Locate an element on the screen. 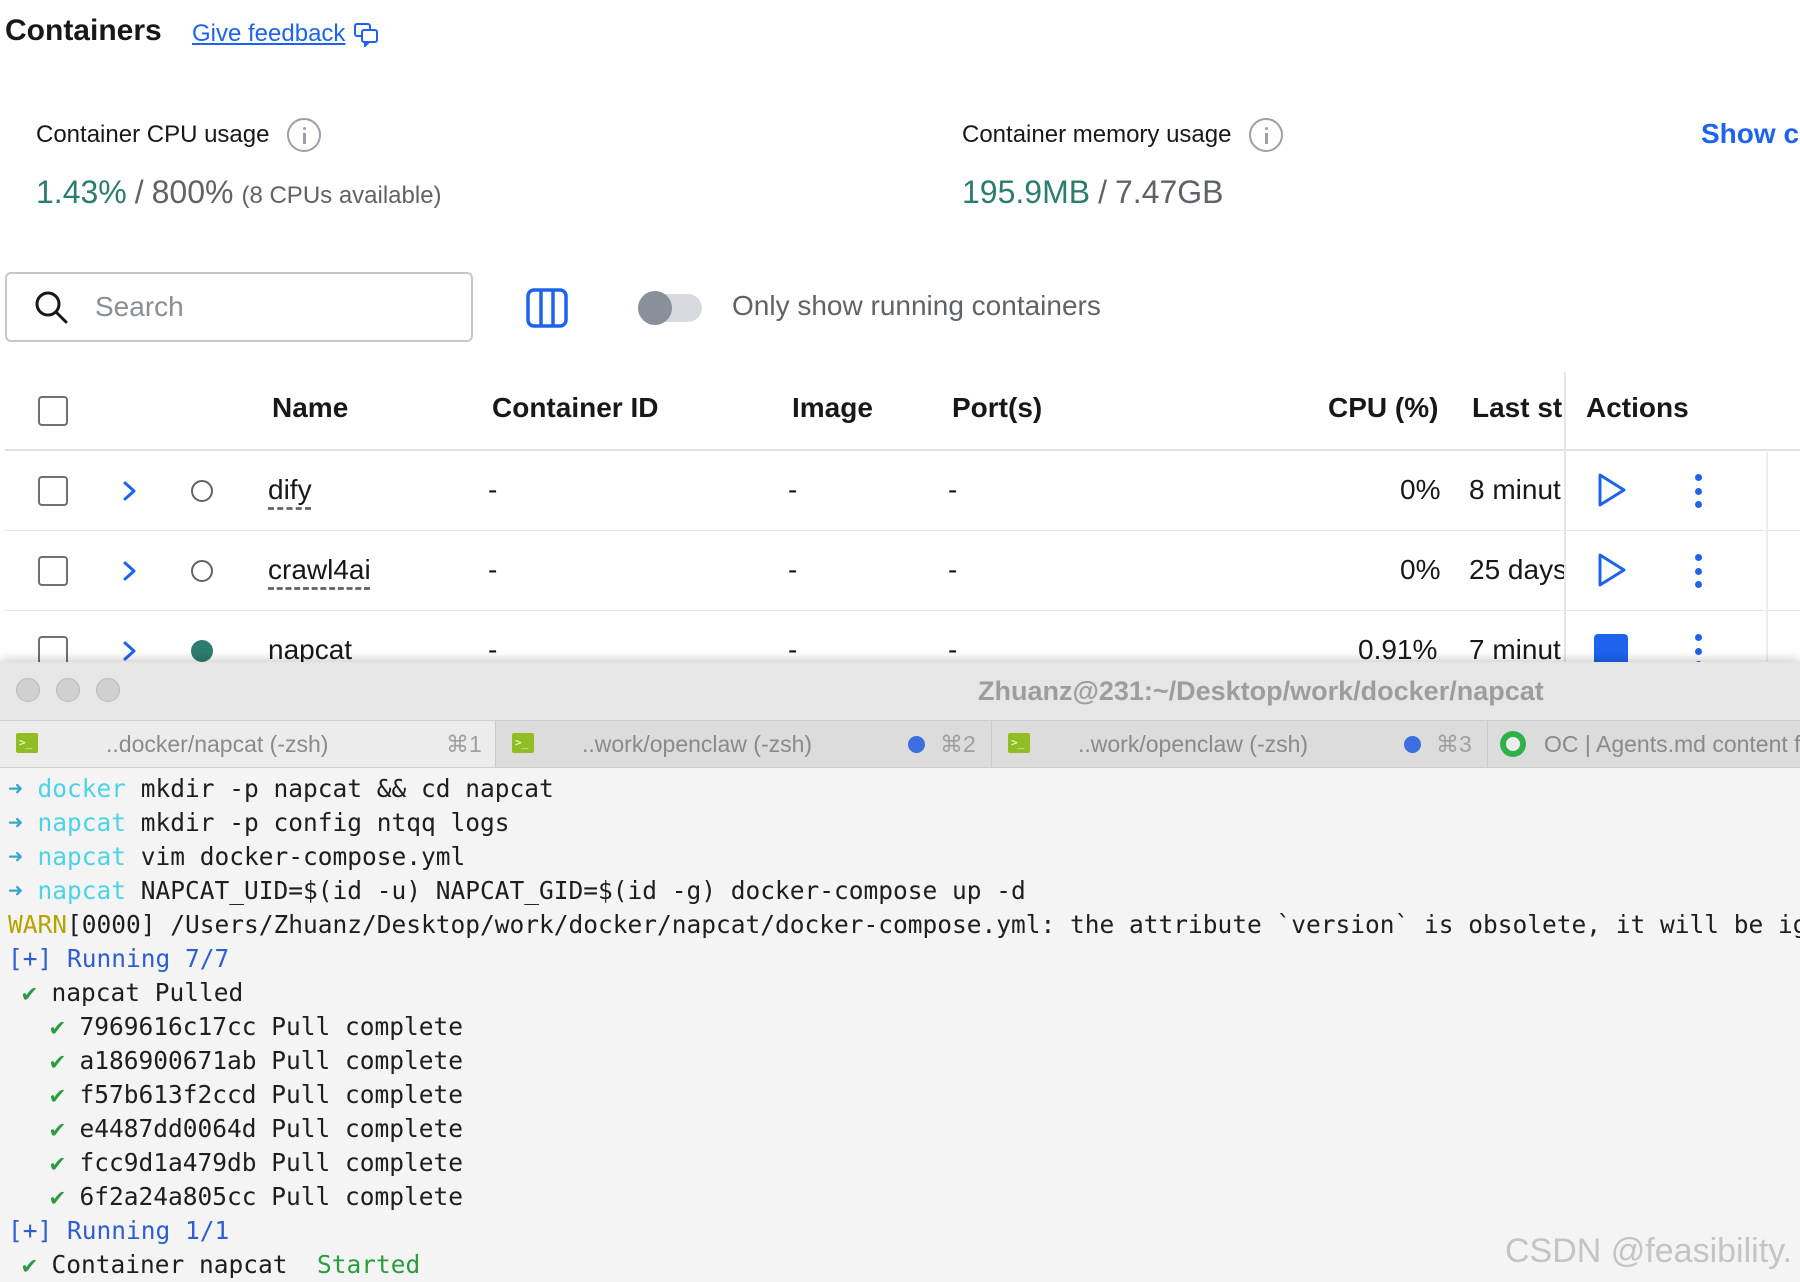 The image size is (1800, 1282). page-title: Containers is located at coordinates (83, 30).